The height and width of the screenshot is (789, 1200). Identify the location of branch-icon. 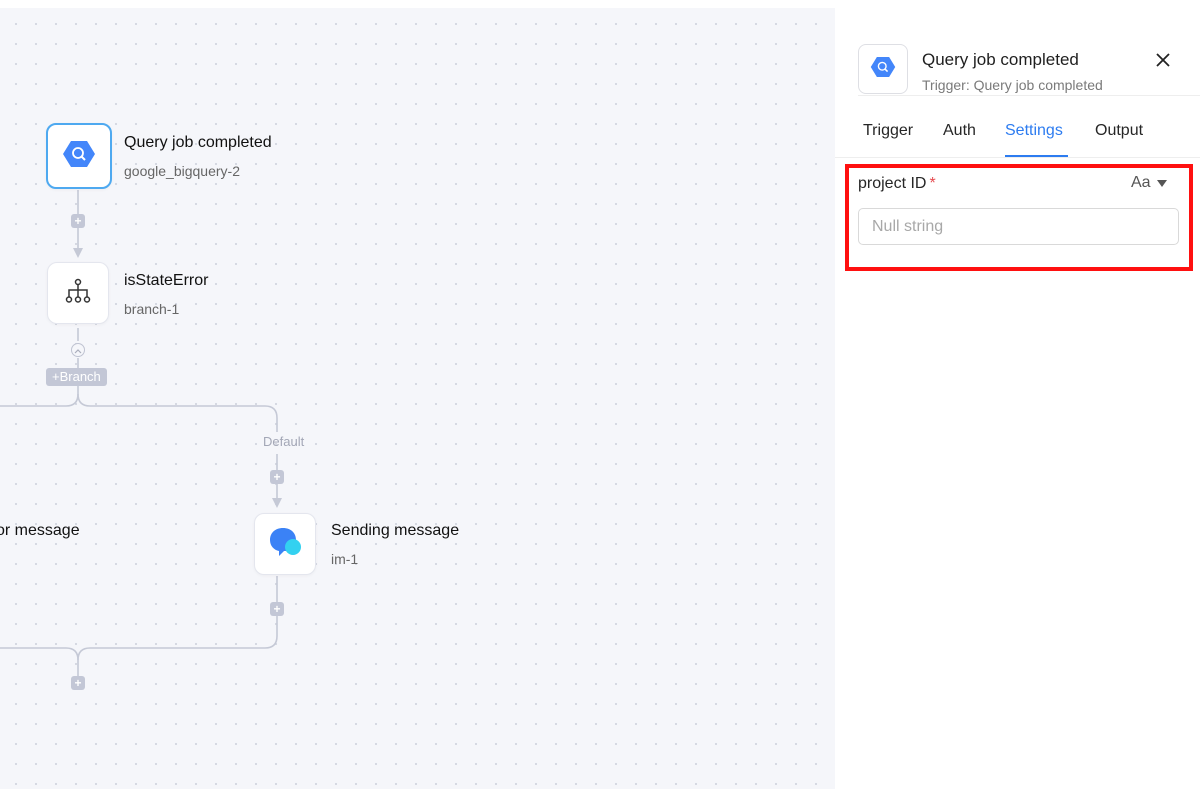
(78, 293).